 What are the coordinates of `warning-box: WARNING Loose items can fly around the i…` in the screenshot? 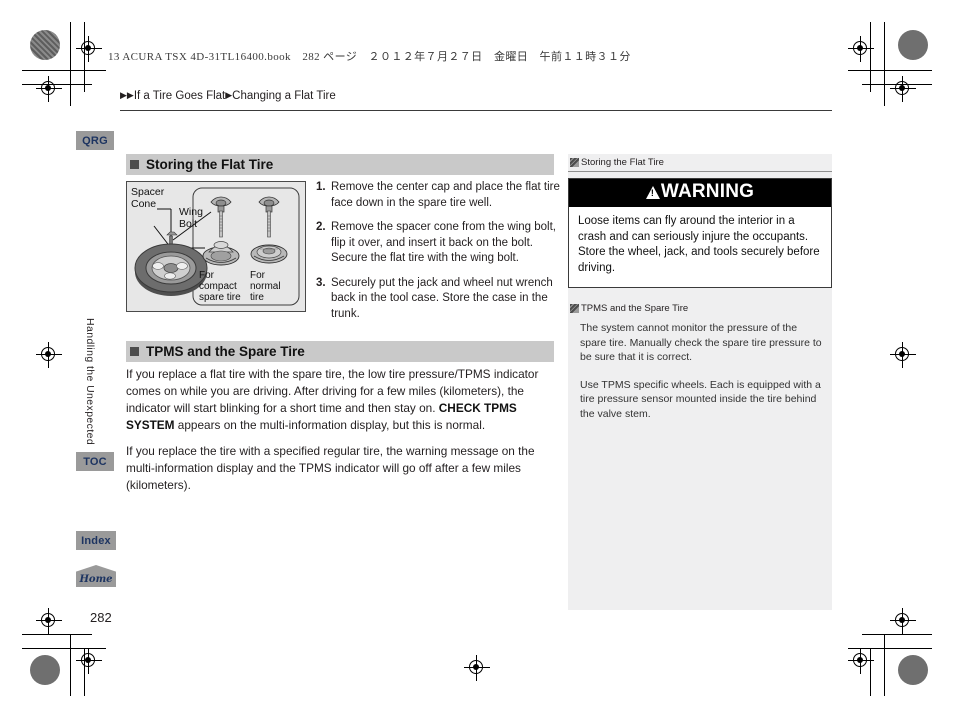 It's located at (700, 233).